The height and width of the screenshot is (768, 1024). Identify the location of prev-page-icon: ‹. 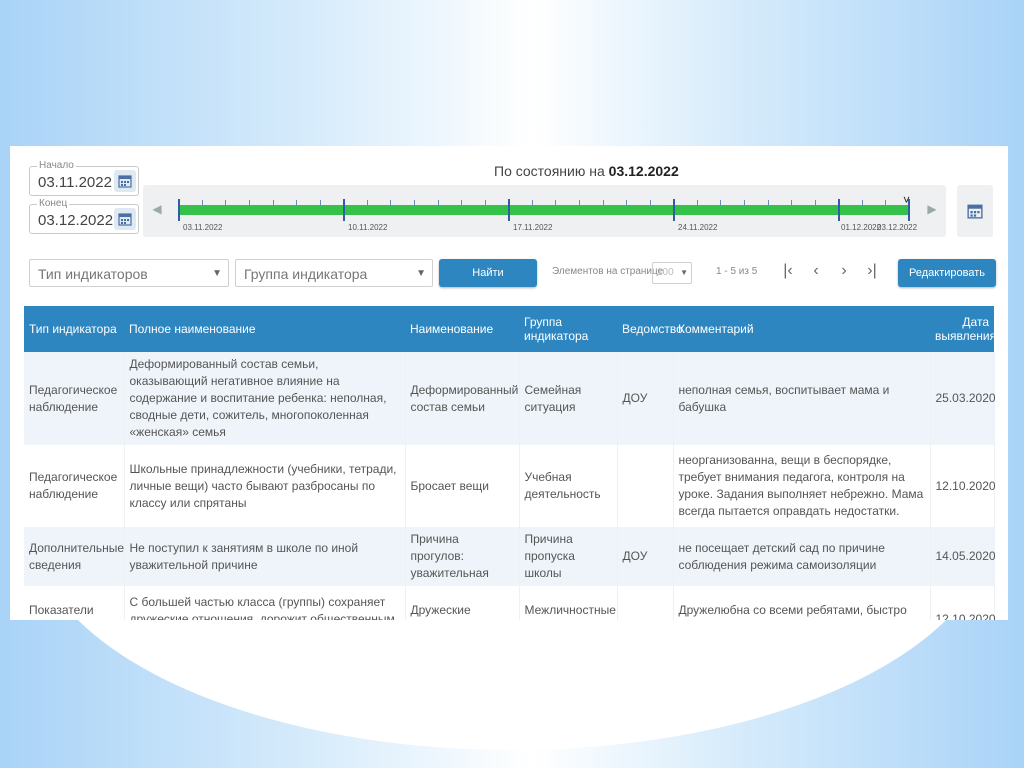
(816, 271).